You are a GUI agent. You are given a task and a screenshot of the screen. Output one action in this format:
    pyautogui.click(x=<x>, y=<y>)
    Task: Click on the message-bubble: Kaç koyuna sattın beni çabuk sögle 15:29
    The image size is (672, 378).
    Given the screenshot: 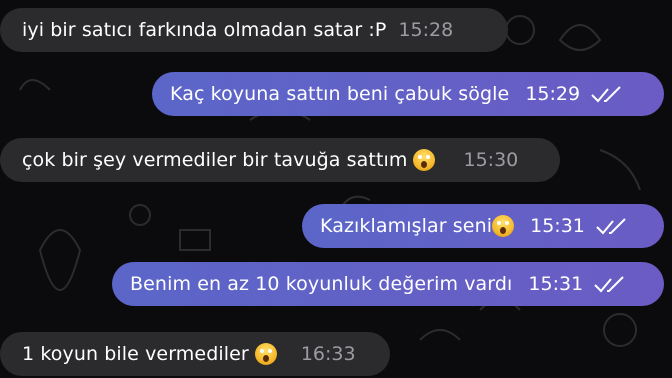 What is the action you would take?
    pyautogui.click(x=408, y=94)
    